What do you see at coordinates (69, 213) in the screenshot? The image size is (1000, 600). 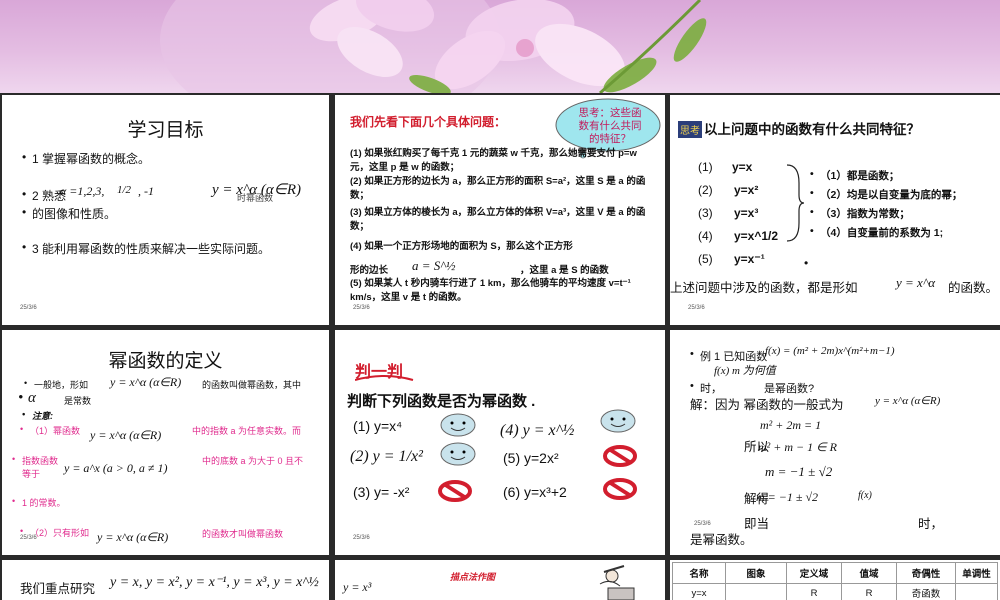 I see `goal-2-rest: 的图像和性质。` at bounding box center [69, 213].